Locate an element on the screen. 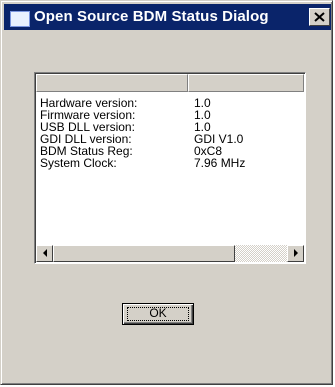 Image resolution: width=335 pixels, height=387 pixels. close-button is located at coordinates (319, 17).